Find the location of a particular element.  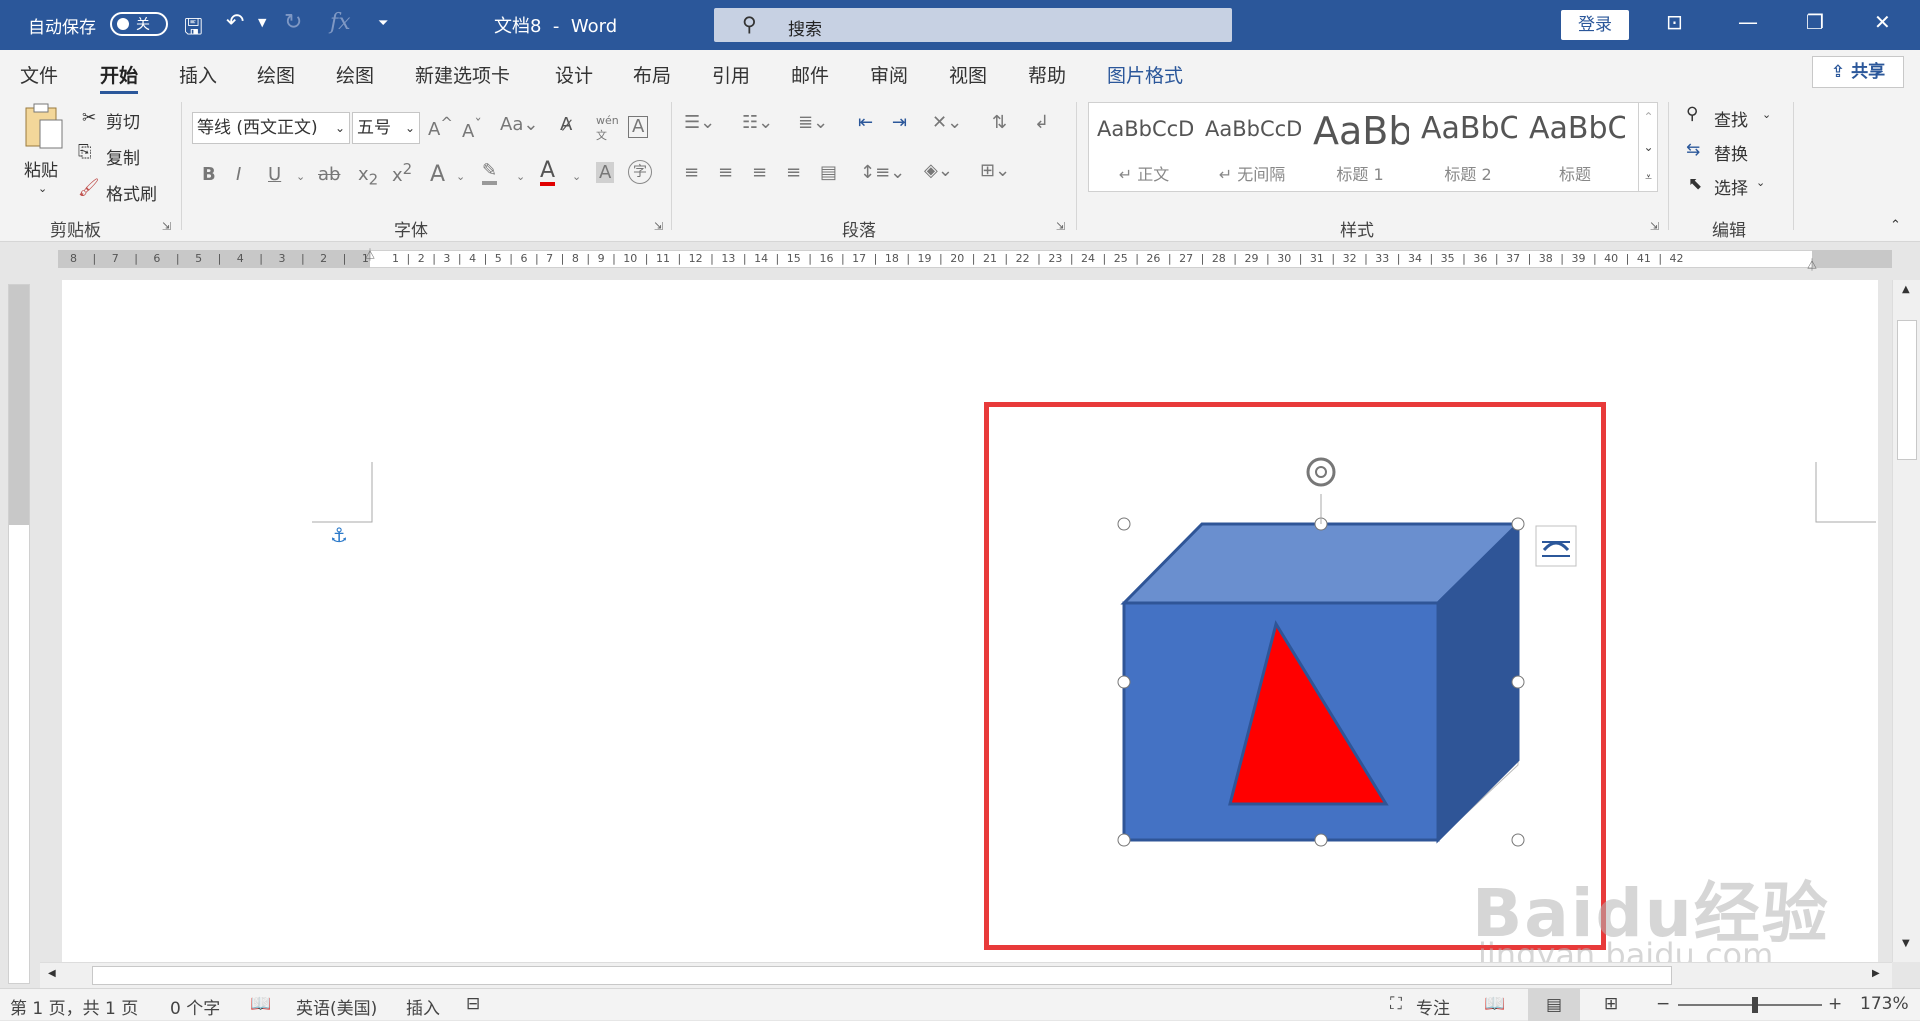

undo-dropdown-icon: ▼ is located at coordinates (262, 22).